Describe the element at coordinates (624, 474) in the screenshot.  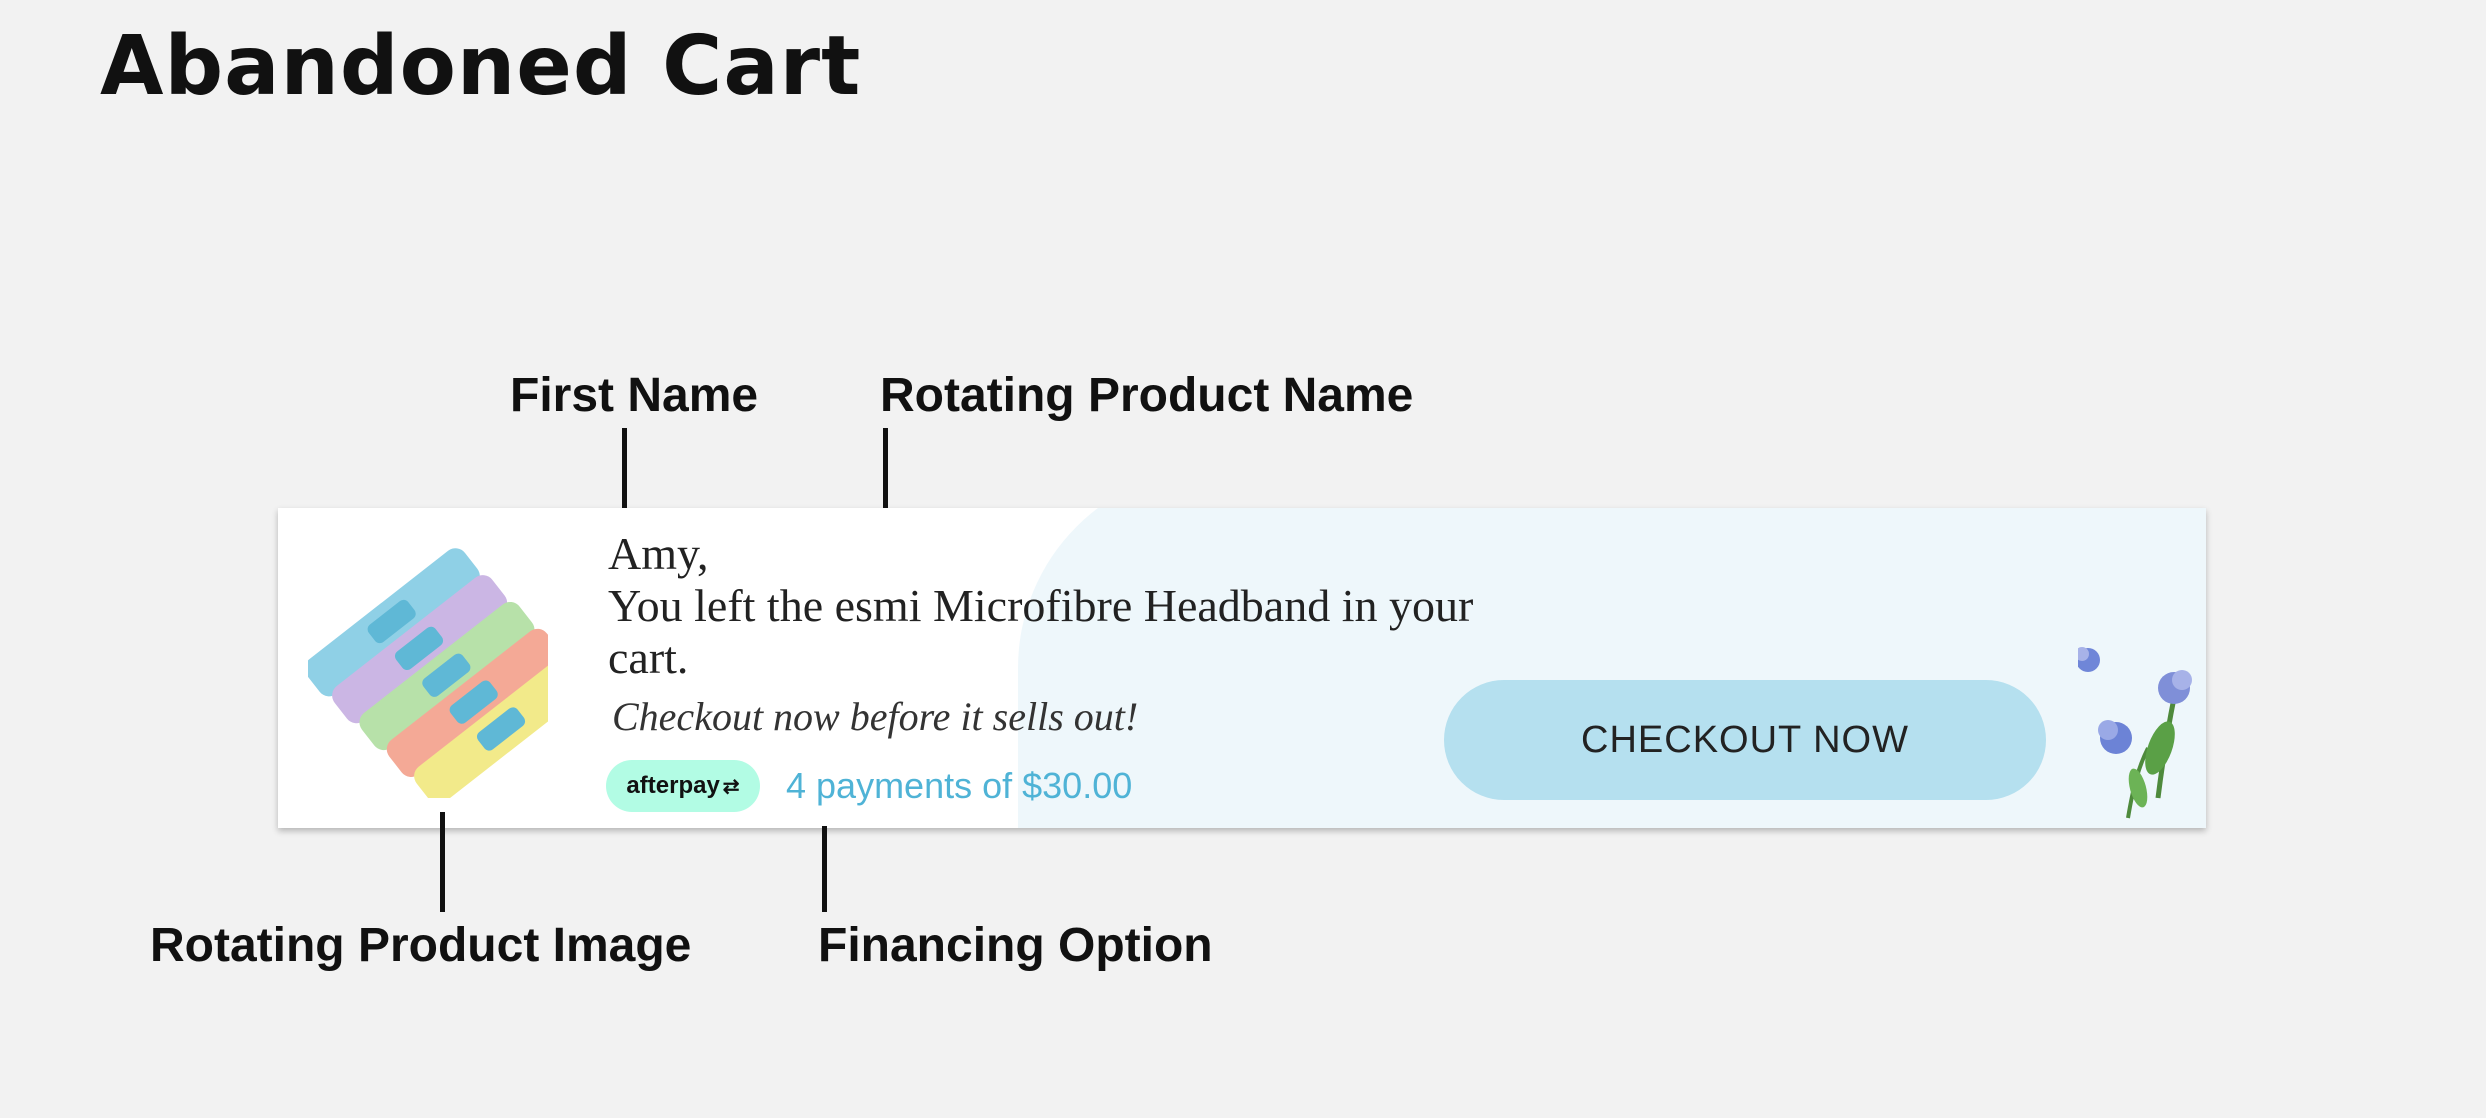
I see `callout-leader-first-name` at that location.